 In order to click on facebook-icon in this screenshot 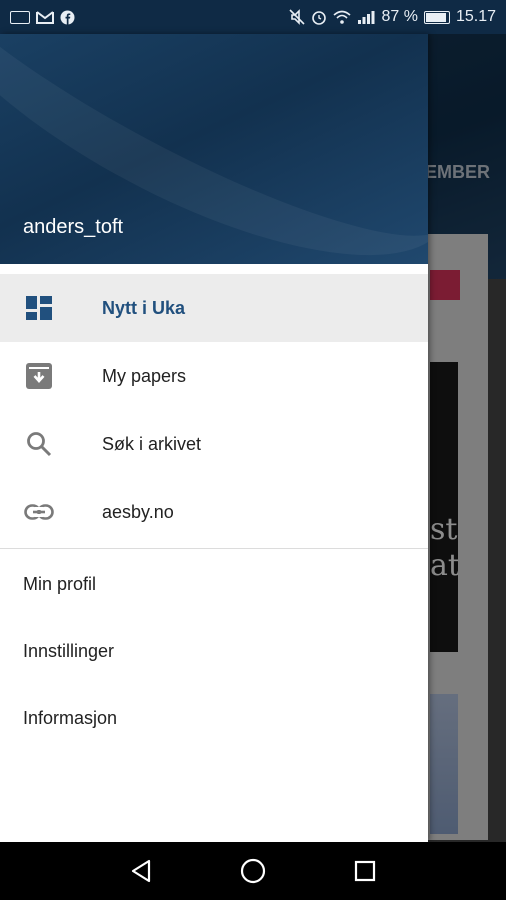, I will do `click(67, 17)`.